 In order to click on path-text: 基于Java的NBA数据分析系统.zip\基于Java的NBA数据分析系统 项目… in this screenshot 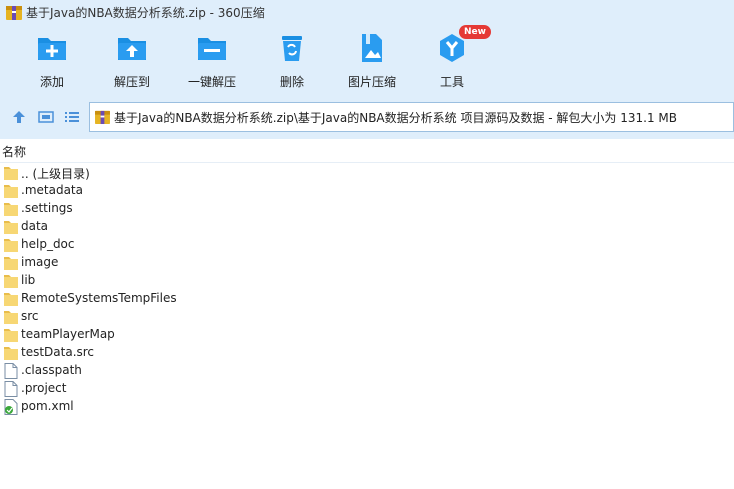, I will do `click(395, 118)`.